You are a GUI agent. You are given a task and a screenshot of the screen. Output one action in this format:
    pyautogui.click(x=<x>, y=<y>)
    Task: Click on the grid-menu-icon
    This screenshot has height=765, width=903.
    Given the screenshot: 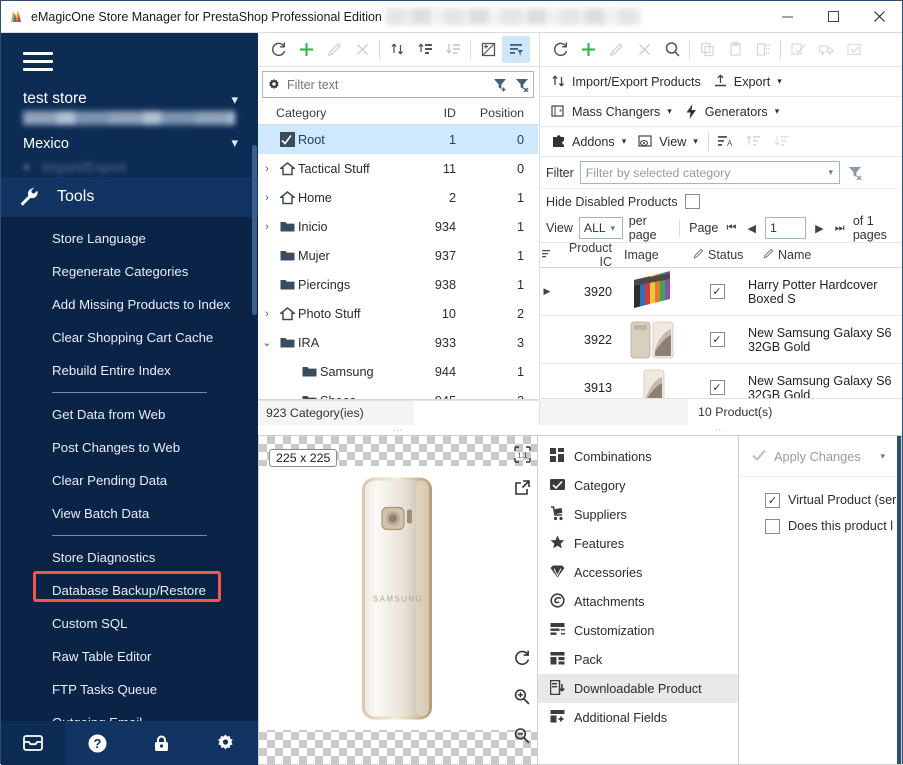 What is the action you would take?
    pyautogui.click(x=547, y=255)
    